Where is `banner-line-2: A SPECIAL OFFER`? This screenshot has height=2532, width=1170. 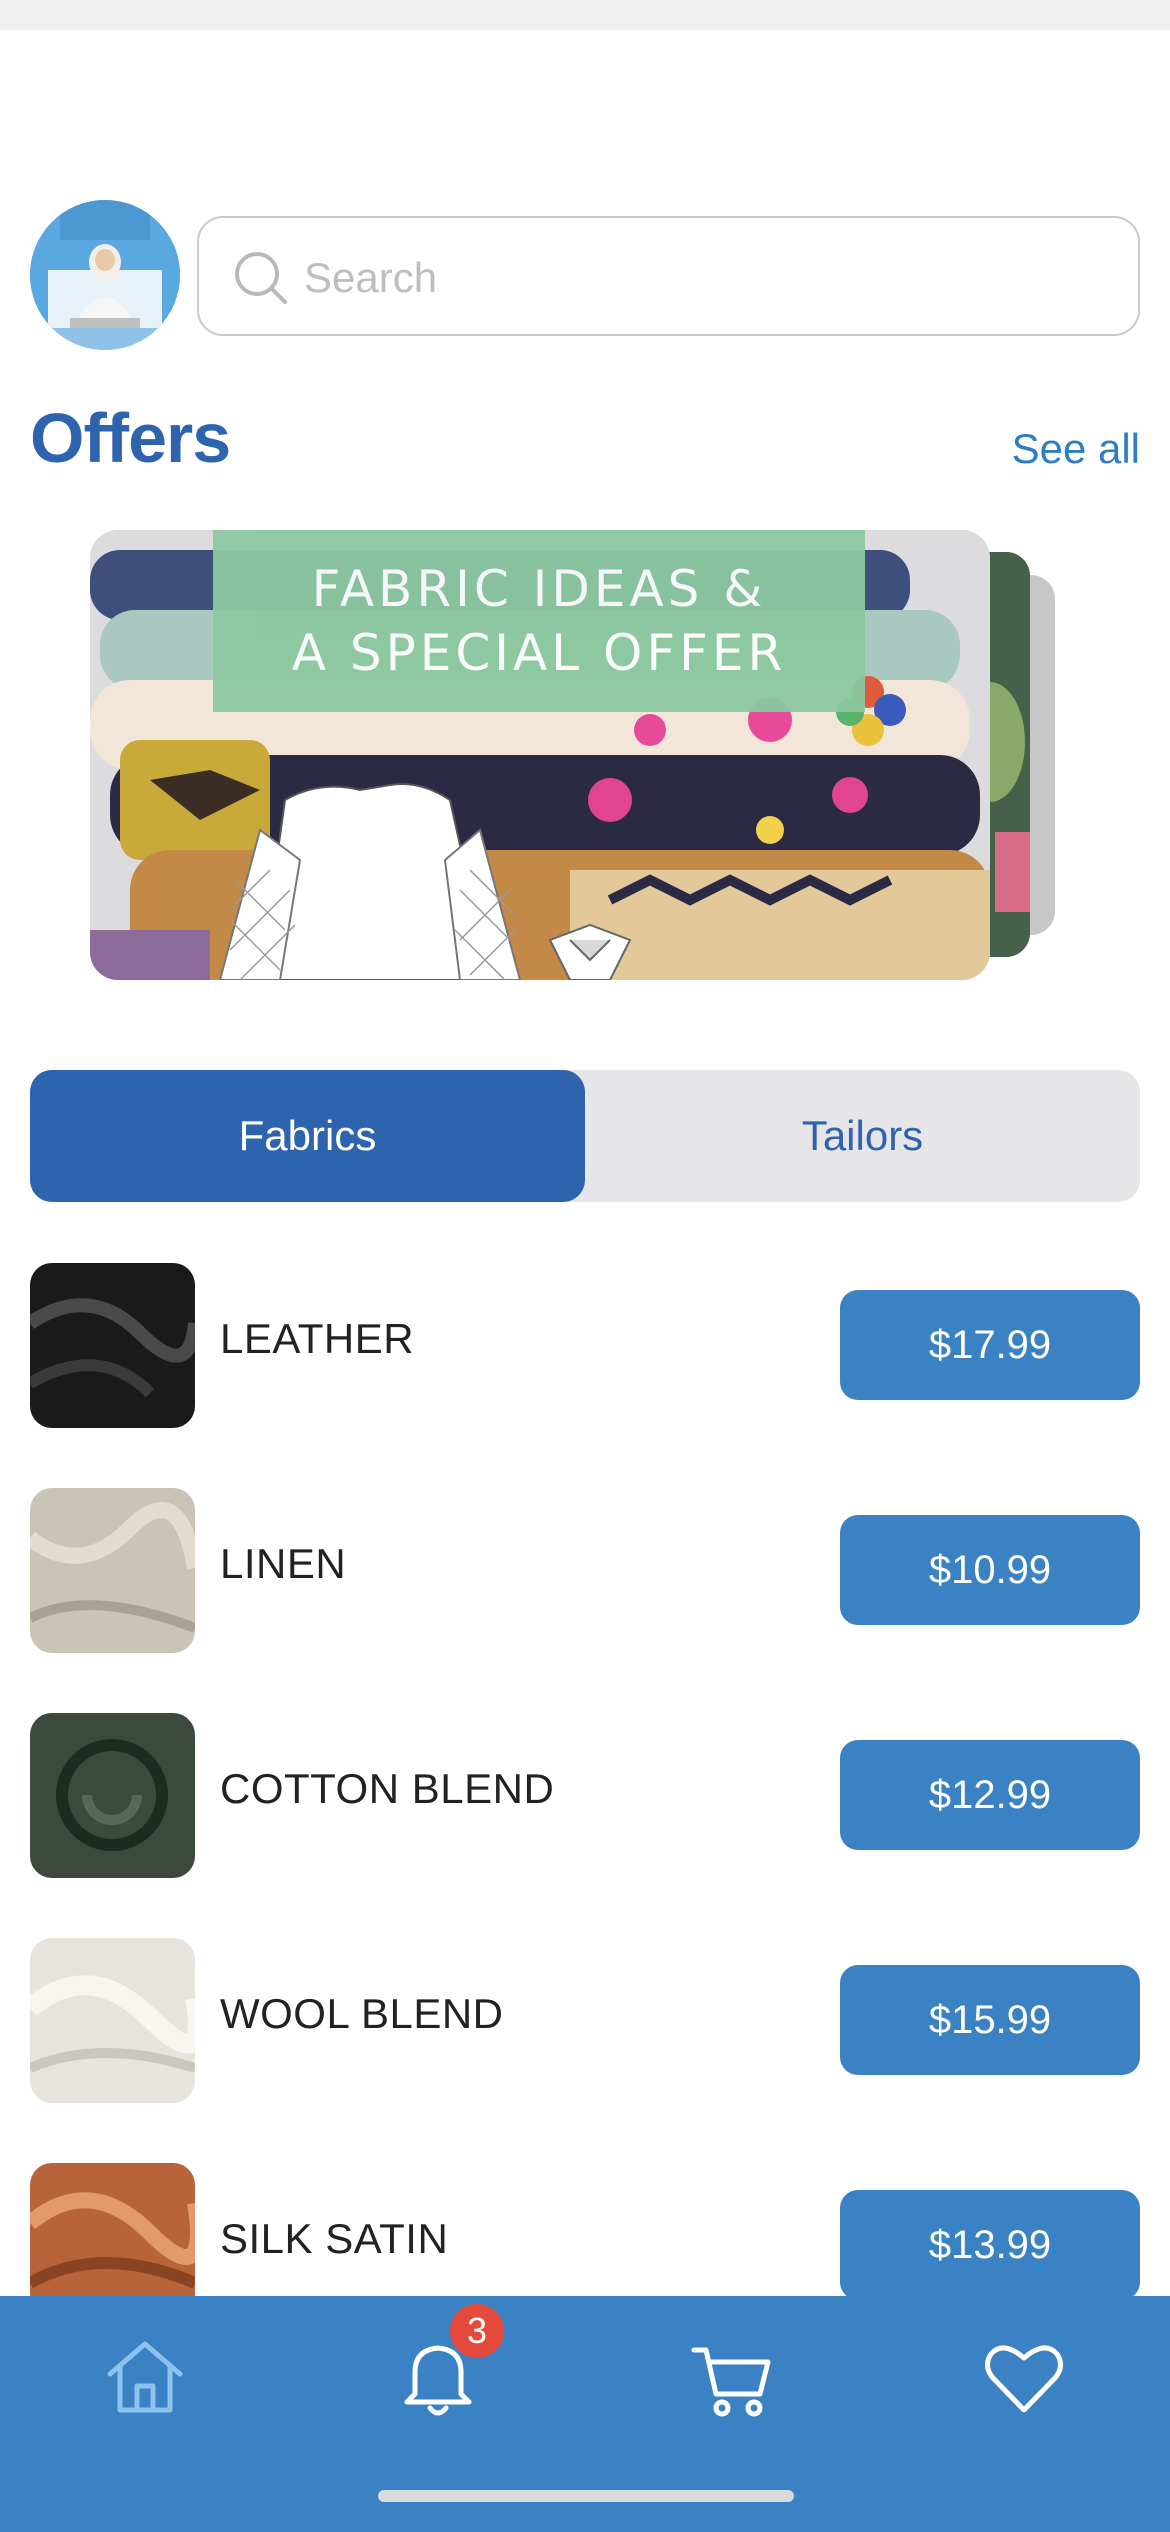
banner-line-2: A SPECIAL OFFER is located at coordinates (539, 653).